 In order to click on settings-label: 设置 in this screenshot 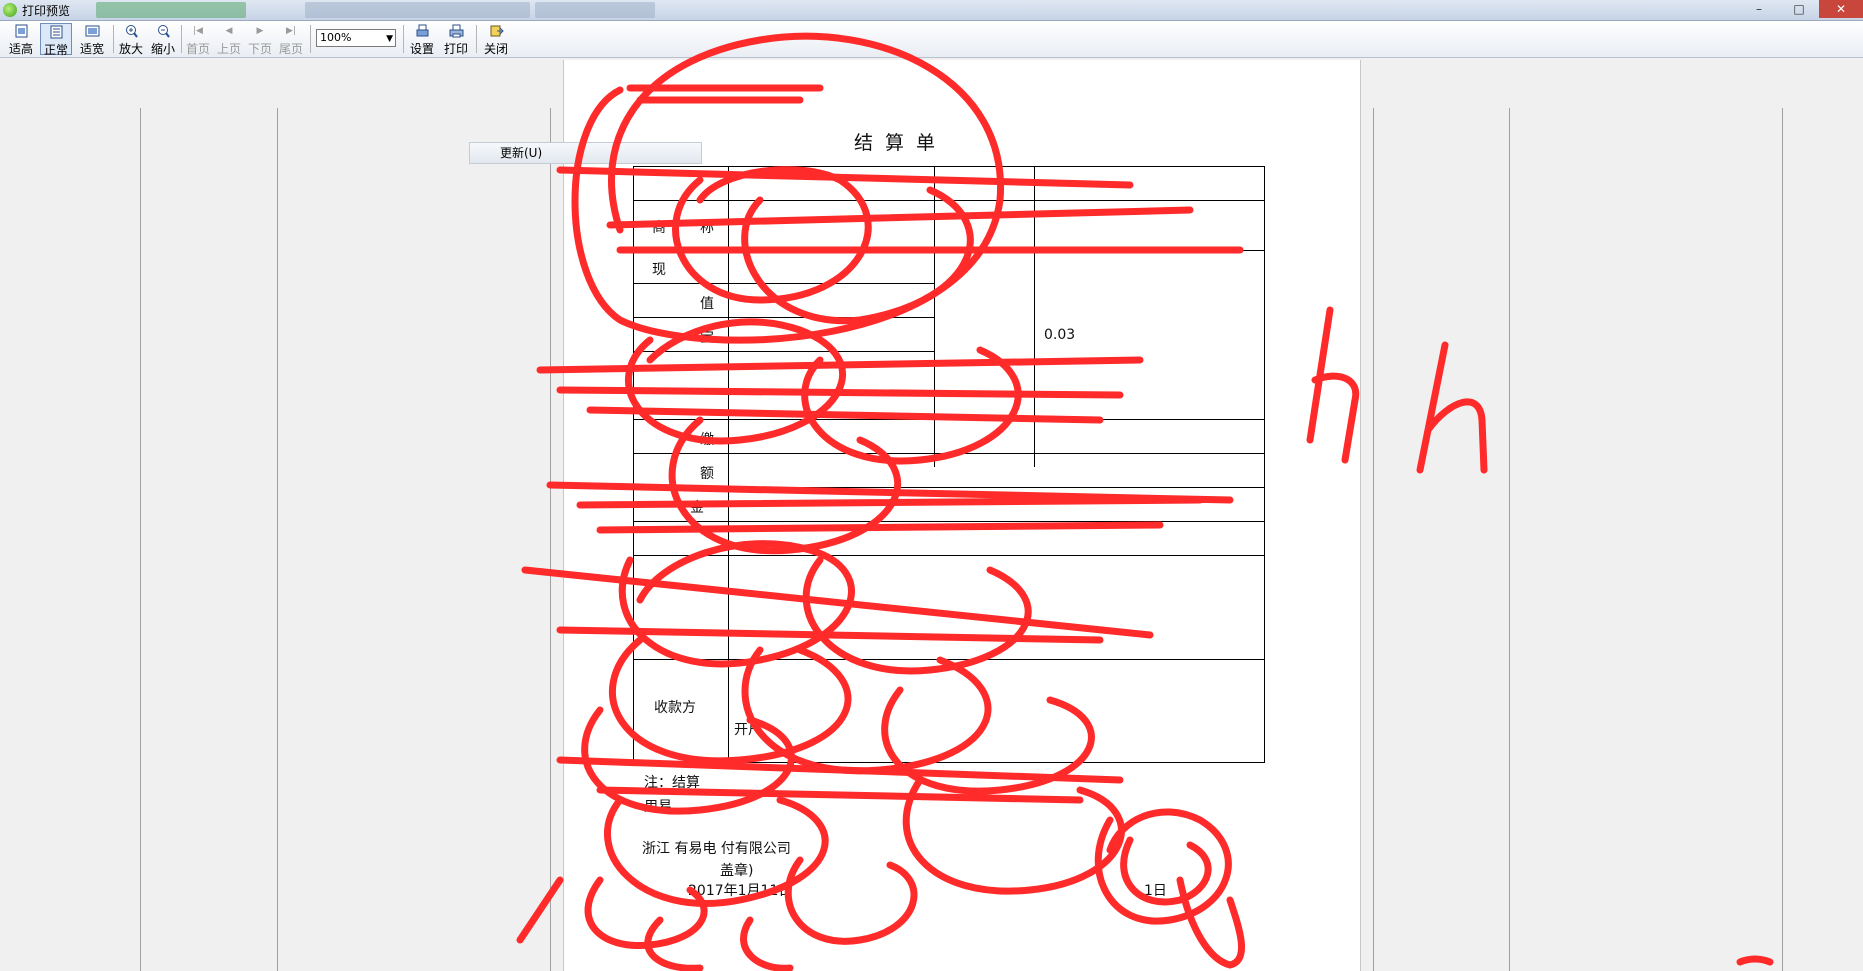, I will do `click(421, 49)`.